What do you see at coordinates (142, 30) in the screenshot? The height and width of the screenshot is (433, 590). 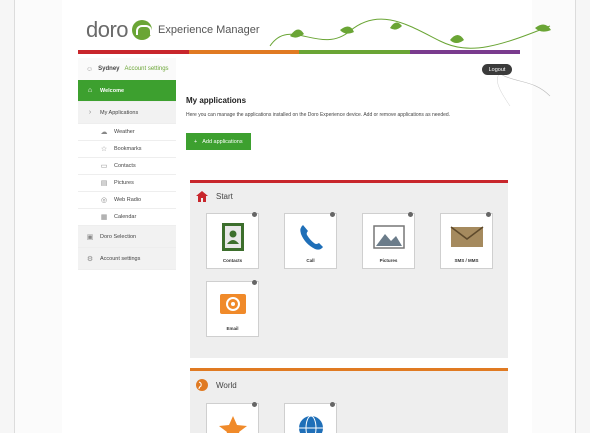 I see `doro-logo-icon` at bounding box center [142, 30].